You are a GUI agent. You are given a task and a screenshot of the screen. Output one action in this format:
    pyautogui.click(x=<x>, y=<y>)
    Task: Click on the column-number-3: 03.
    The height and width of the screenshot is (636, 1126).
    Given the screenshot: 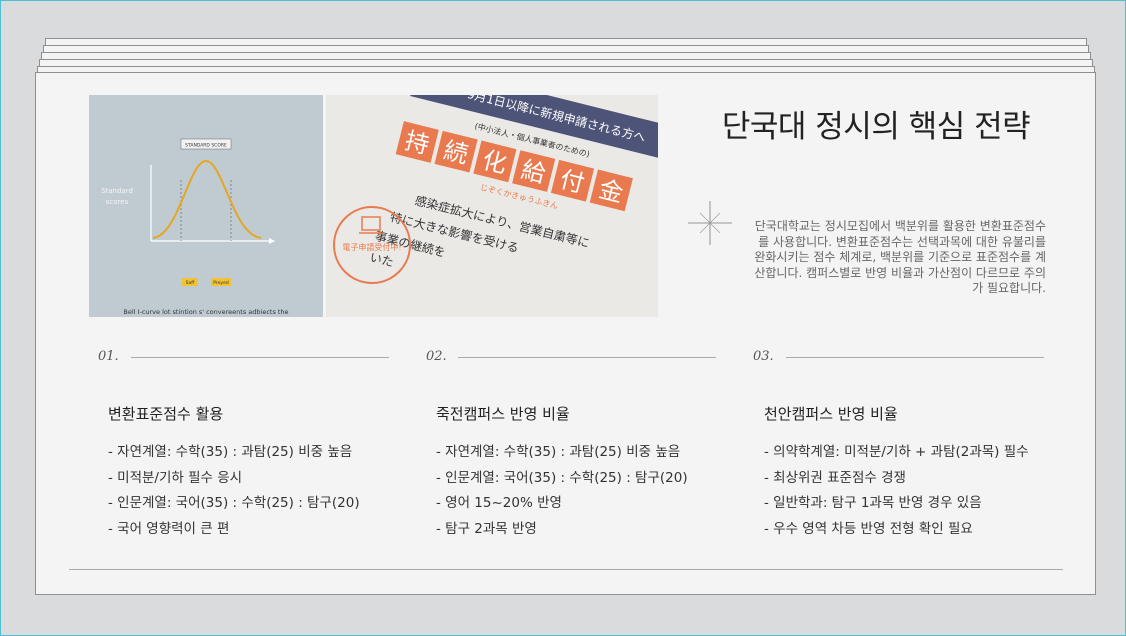 What is the action you would take?
    pyautogui.click(x=763, y=356)
    